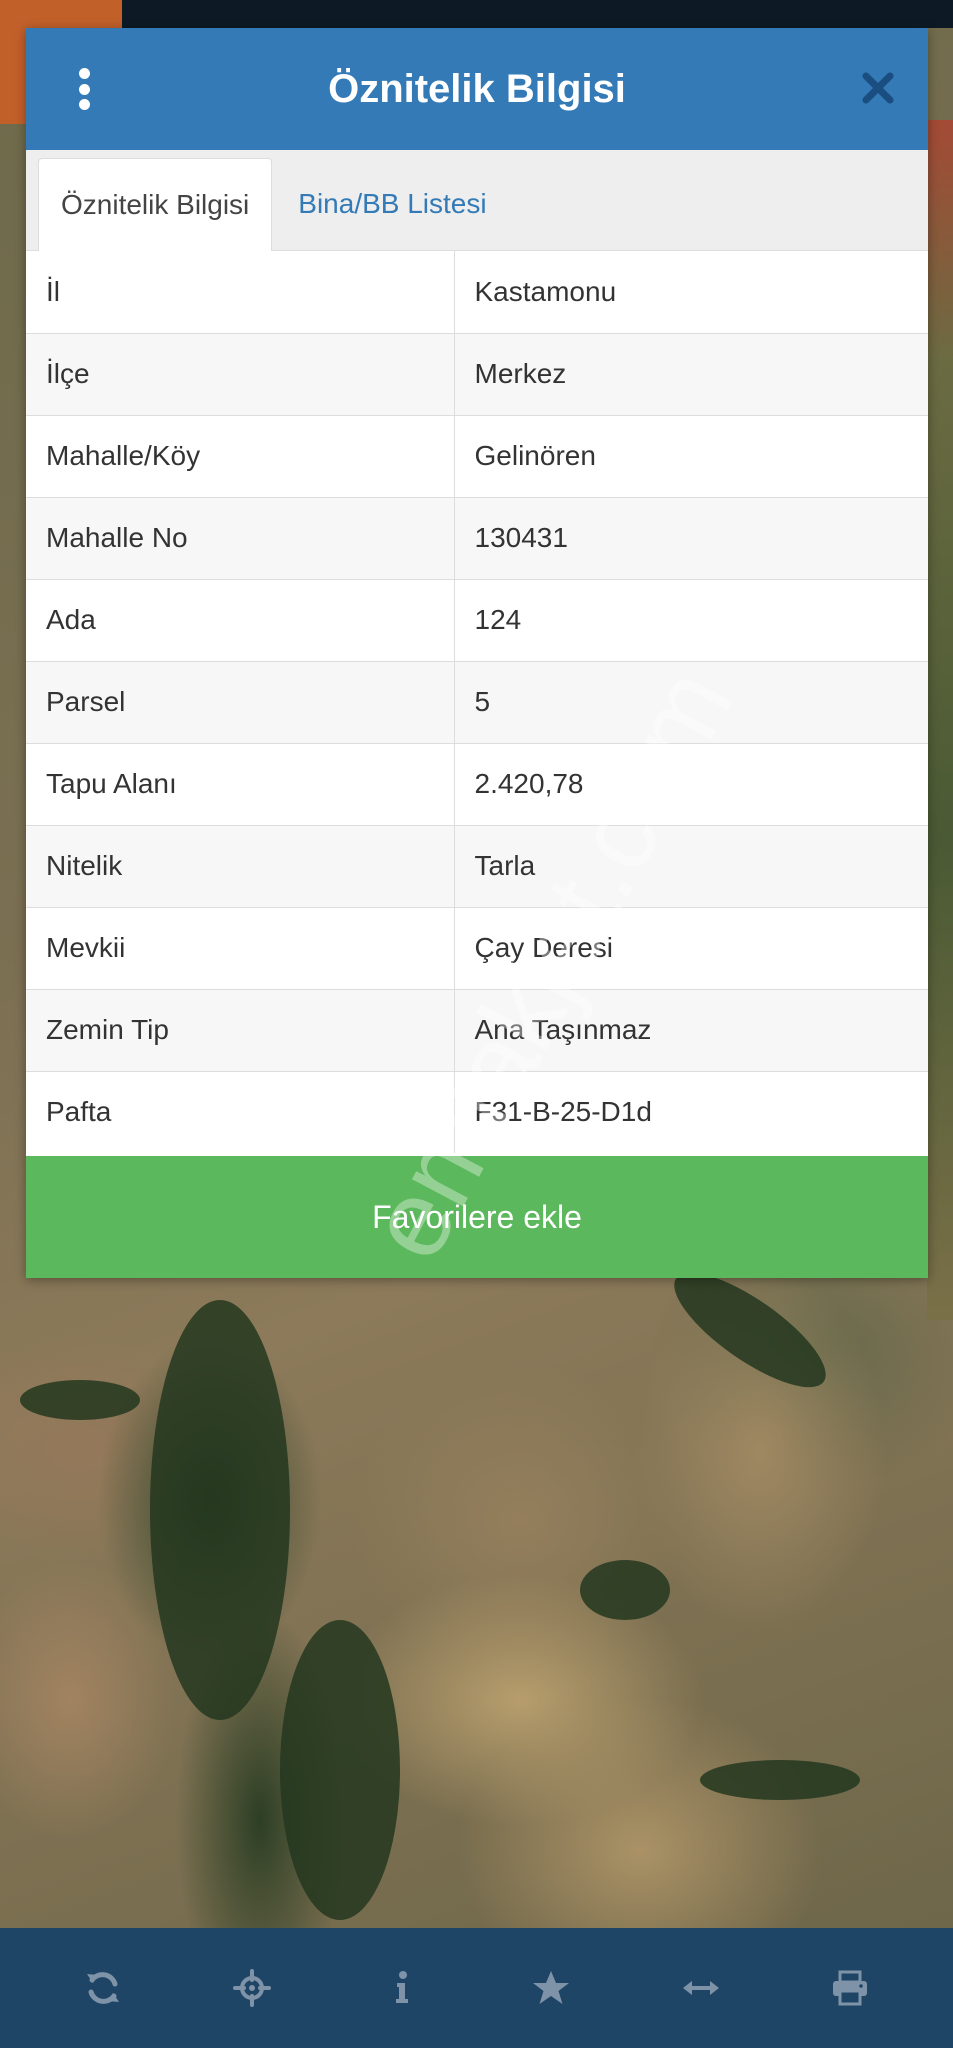  What do you see at coordinates (240, 865) in the screenshot?
I see `attribute-key: Nitelik` at bounding box center [240, 865].